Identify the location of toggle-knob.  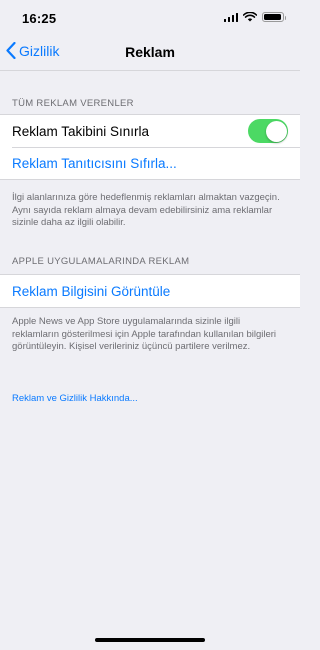
(276, 131).